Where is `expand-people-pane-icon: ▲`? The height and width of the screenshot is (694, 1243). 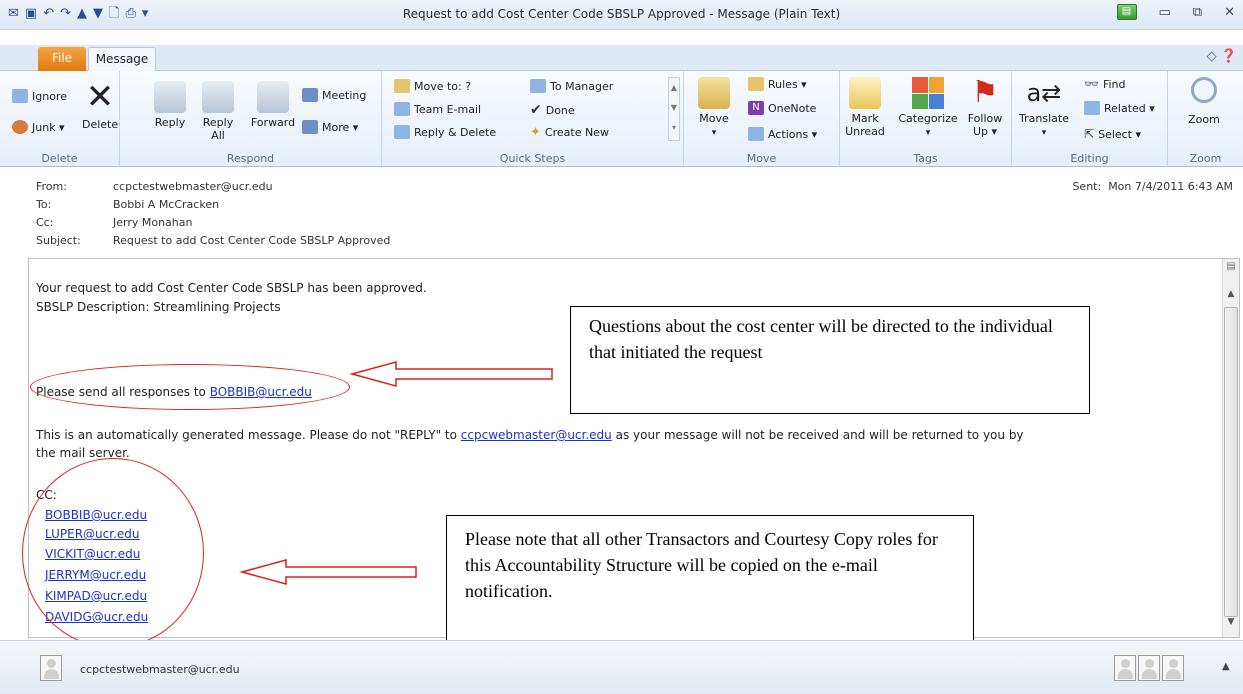
expand-people-pane-icon: ▲ is located at coordinates (1226, 666).